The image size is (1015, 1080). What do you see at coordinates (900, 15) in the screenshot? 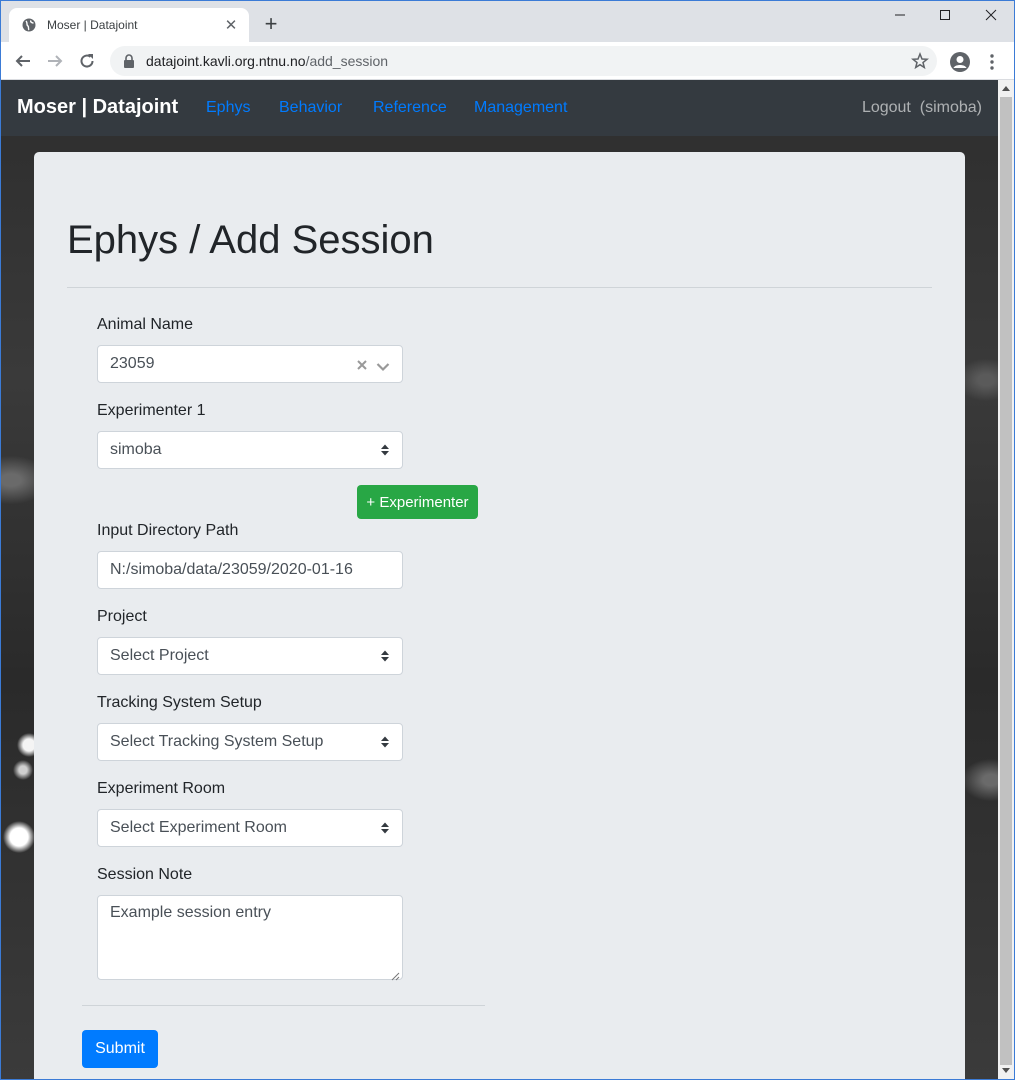
I see `minimize-icon` at bounding box center [900, 15].